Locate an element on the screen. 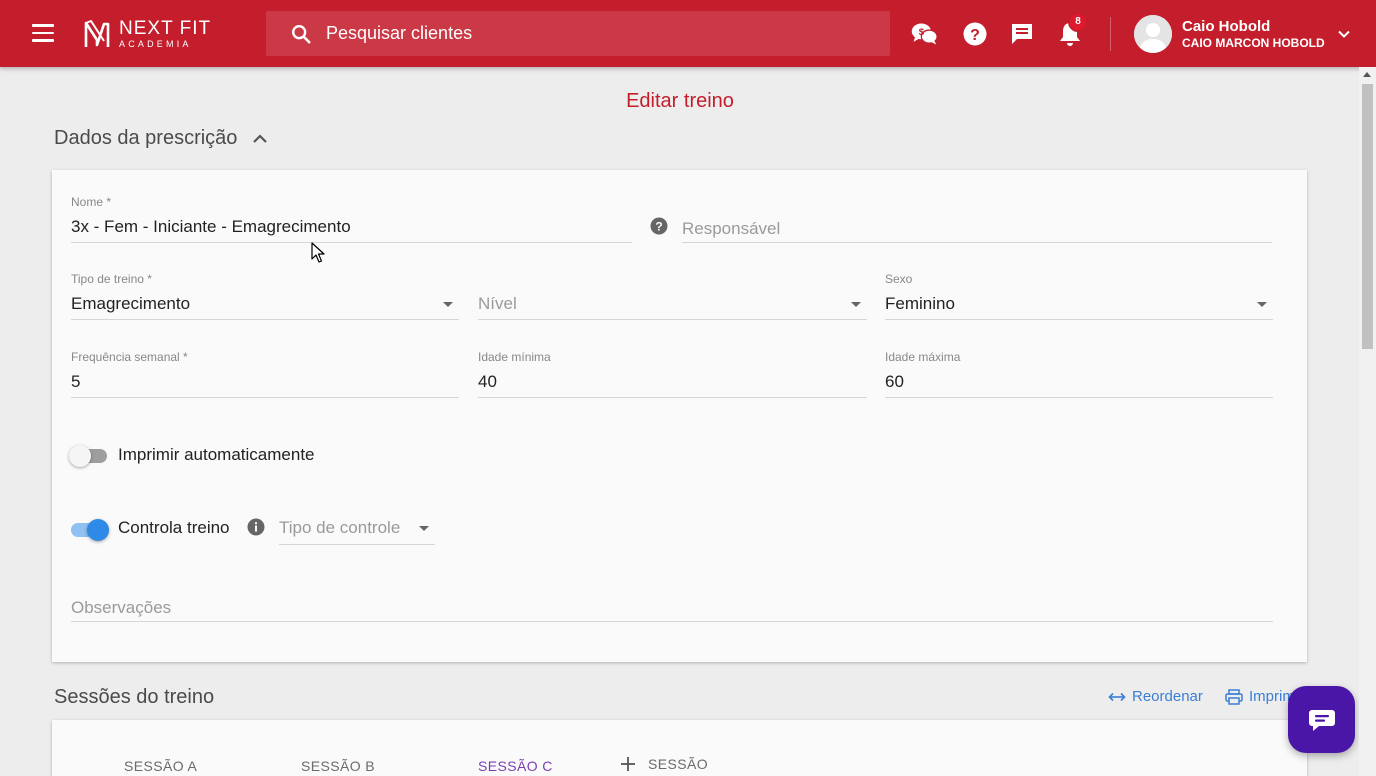 The width and height of the screenshot is (1376, 776). plus-icon is located at coordinates (628, 764).